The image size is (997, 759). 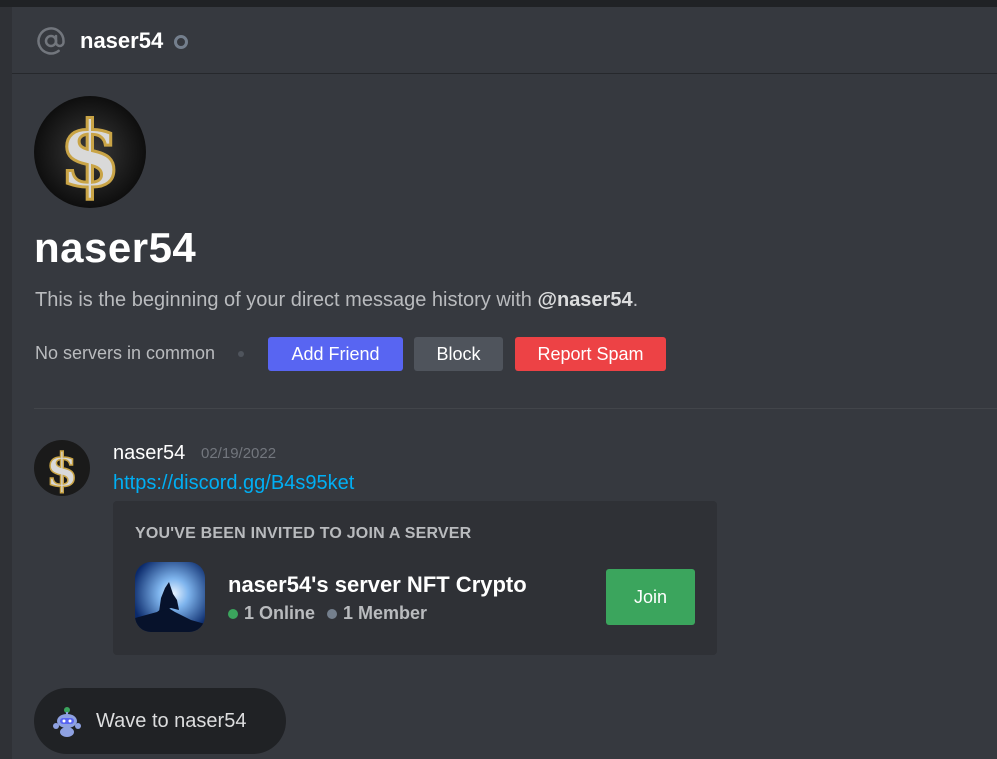 I want to click on server-name: naser54's server NFT Crypto, so click(x=377, y=584).